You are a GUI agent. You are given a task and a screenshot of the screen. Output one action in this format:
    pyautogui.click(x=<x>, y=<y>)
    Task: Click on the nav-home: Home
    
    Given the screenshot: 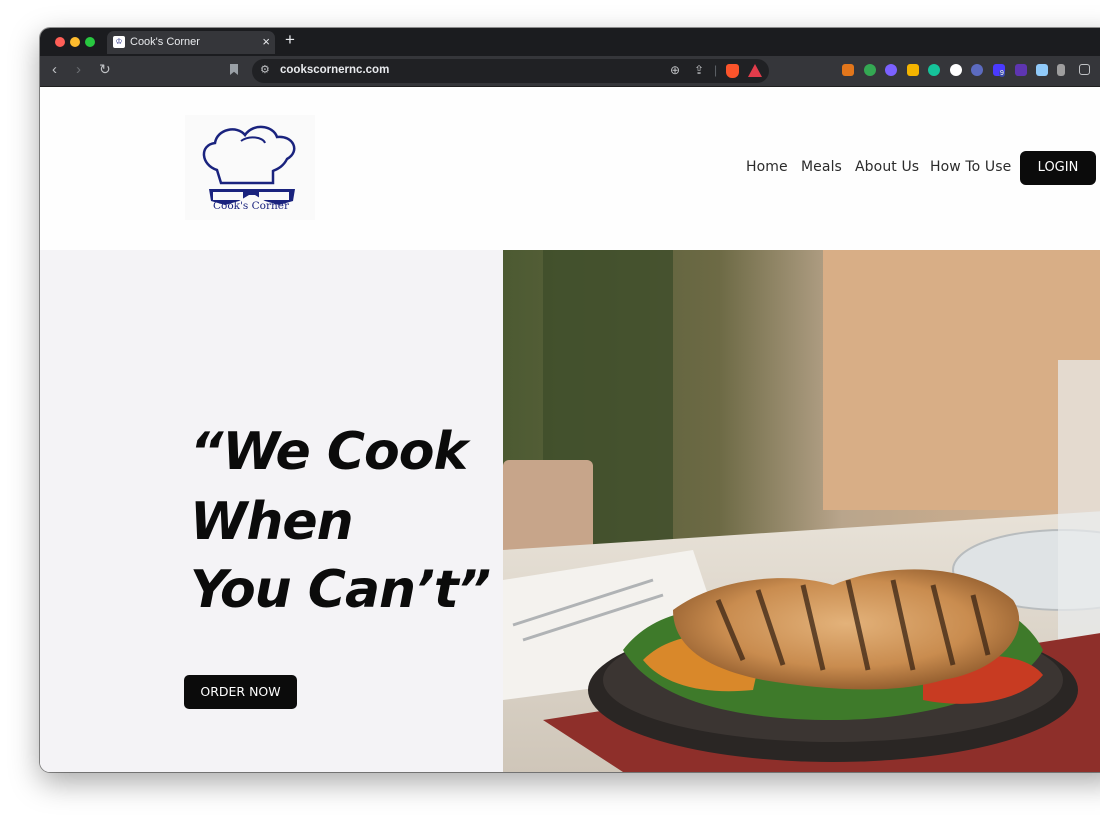 What is the action you would take?
    pyautogui.click(x=767, y=167)
    